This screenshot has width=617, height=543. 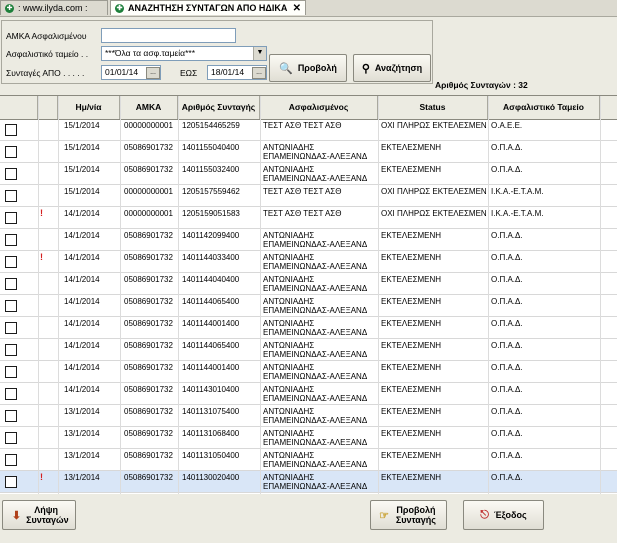 I want to click on fetch-prescriptions-button: ⬇ Λήψη Συνταγών, so click(x=39, y=515).